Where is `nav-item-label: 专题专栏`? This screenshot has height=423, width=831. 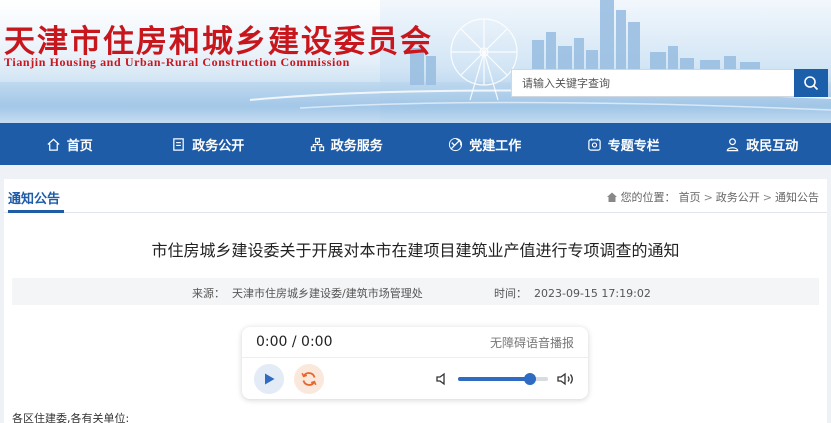 nav-item-label: 专题专栏 is located at coordinates (633, 146).